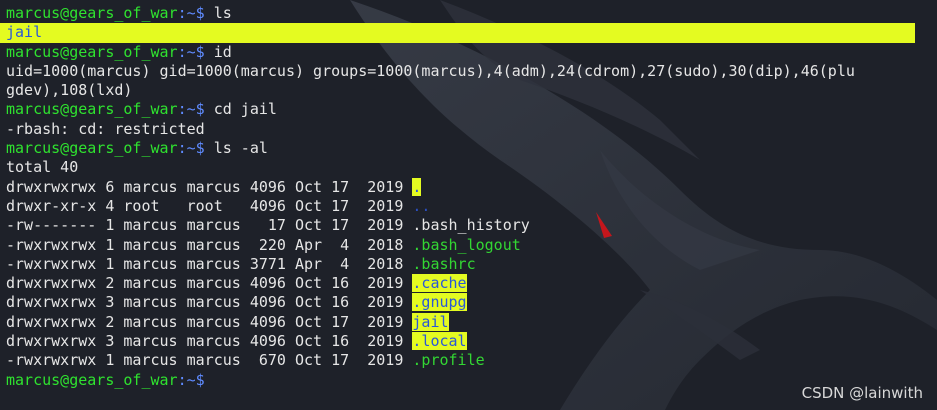 Image resolution: width=937 pixels, height=410 pixels. I want to click on listing-filename: .local, so click(439, 341).